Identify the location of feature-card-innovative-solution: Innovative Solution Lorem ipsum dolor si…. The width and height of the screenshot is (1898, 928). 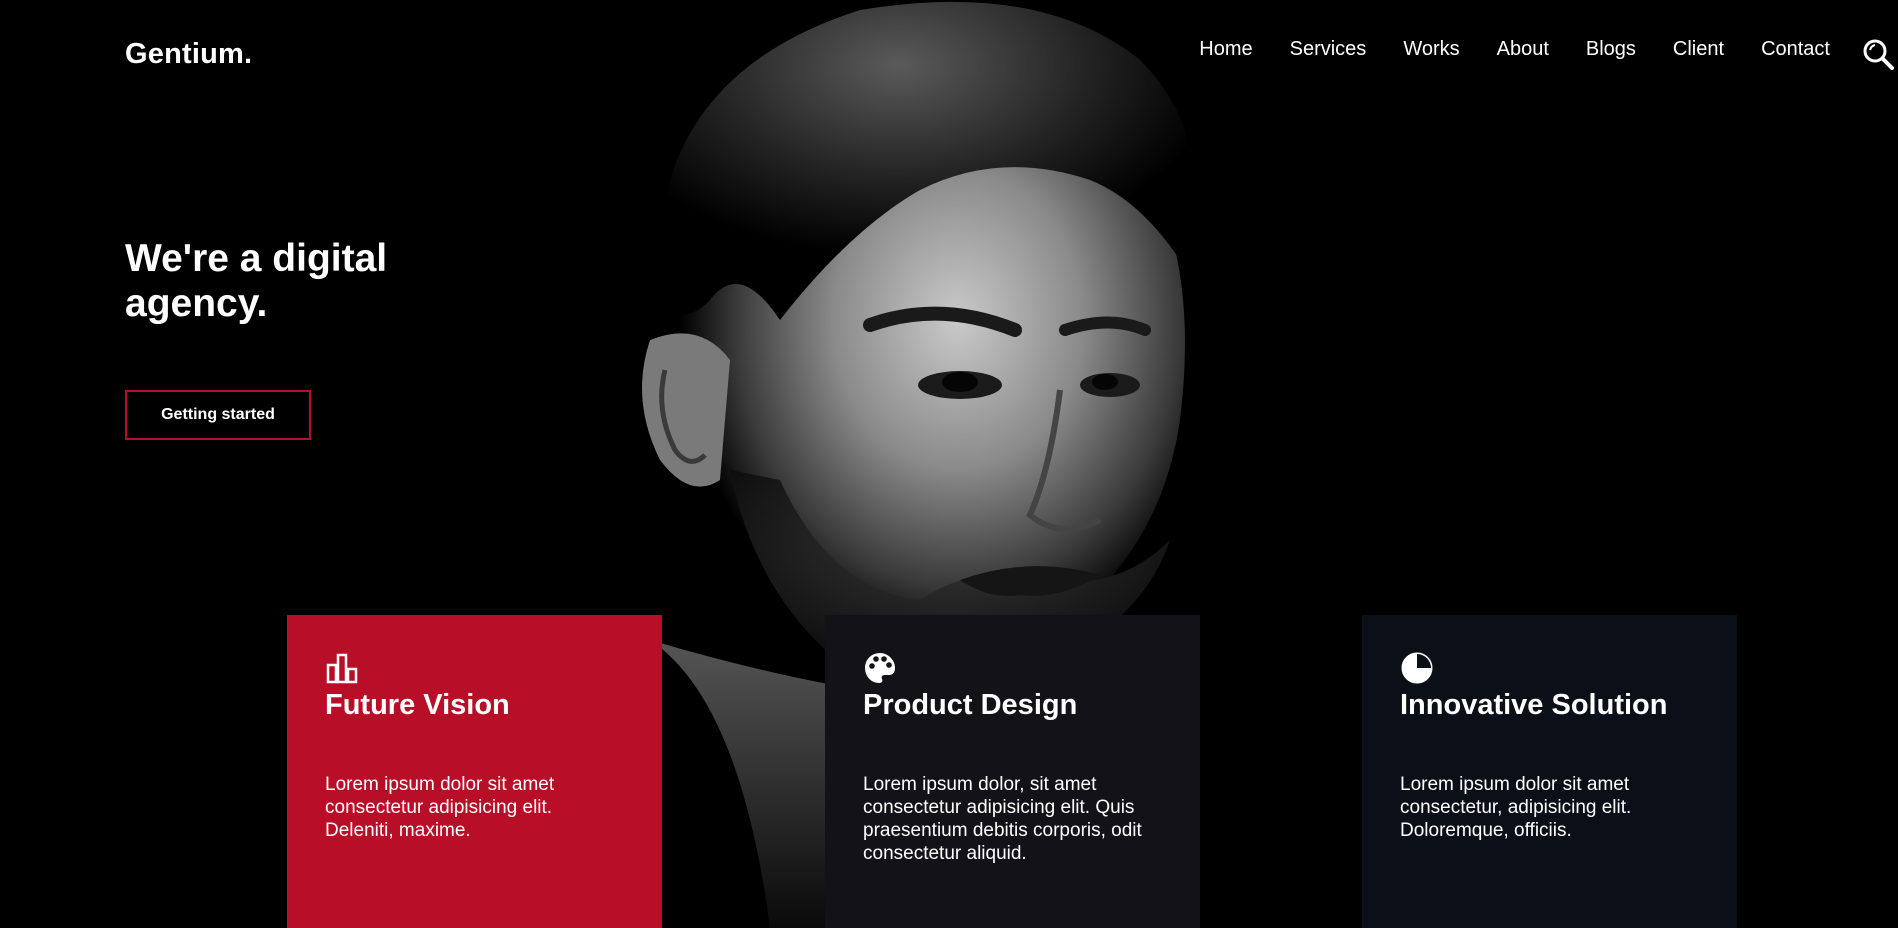
(1549, 771).